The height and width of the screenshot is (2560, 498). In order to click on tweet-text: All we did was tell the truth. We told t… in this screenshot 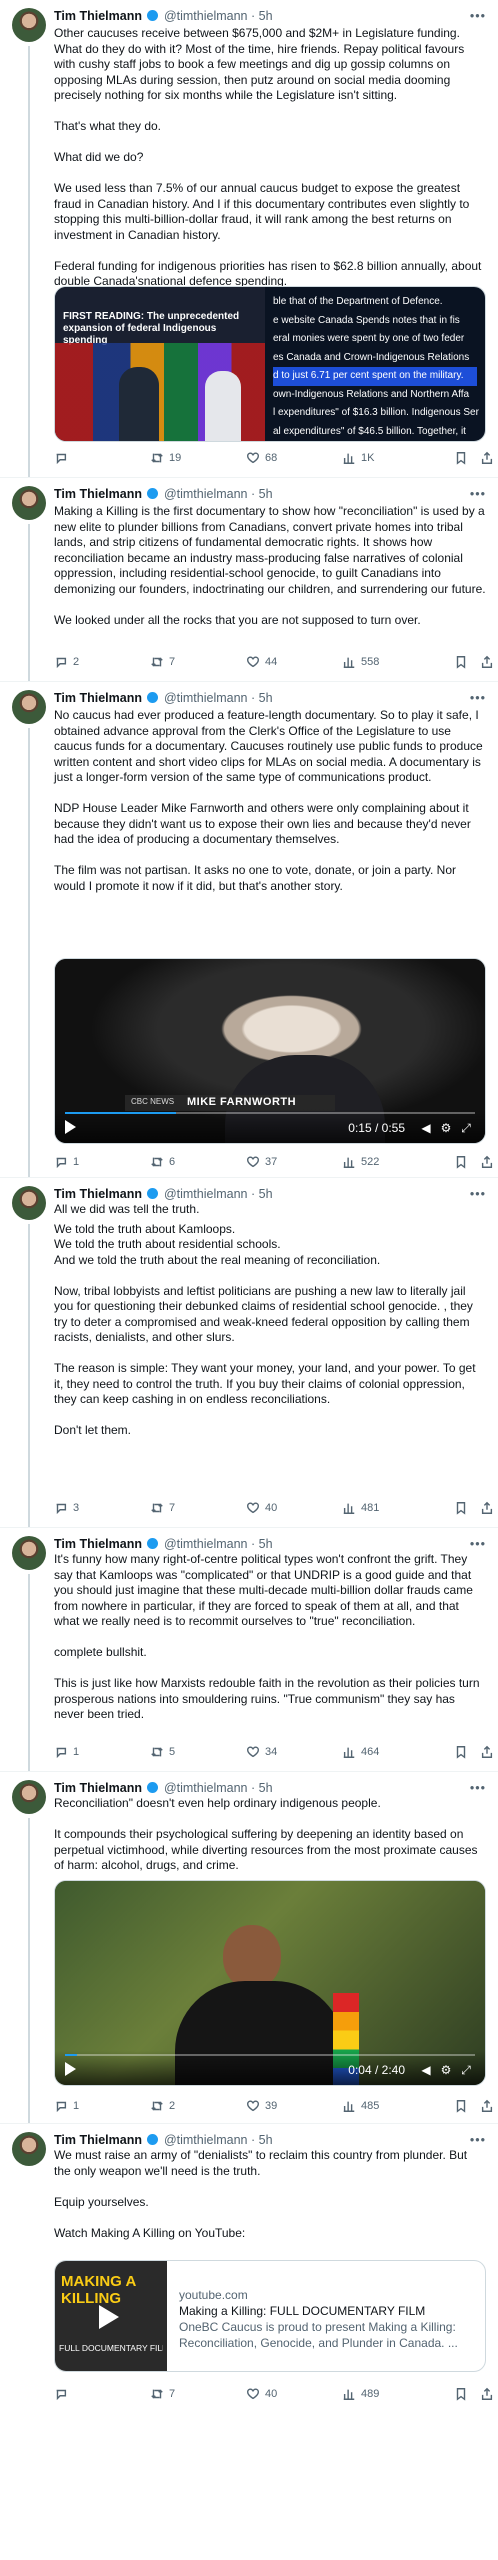, I will do `click(270, 1320)`.